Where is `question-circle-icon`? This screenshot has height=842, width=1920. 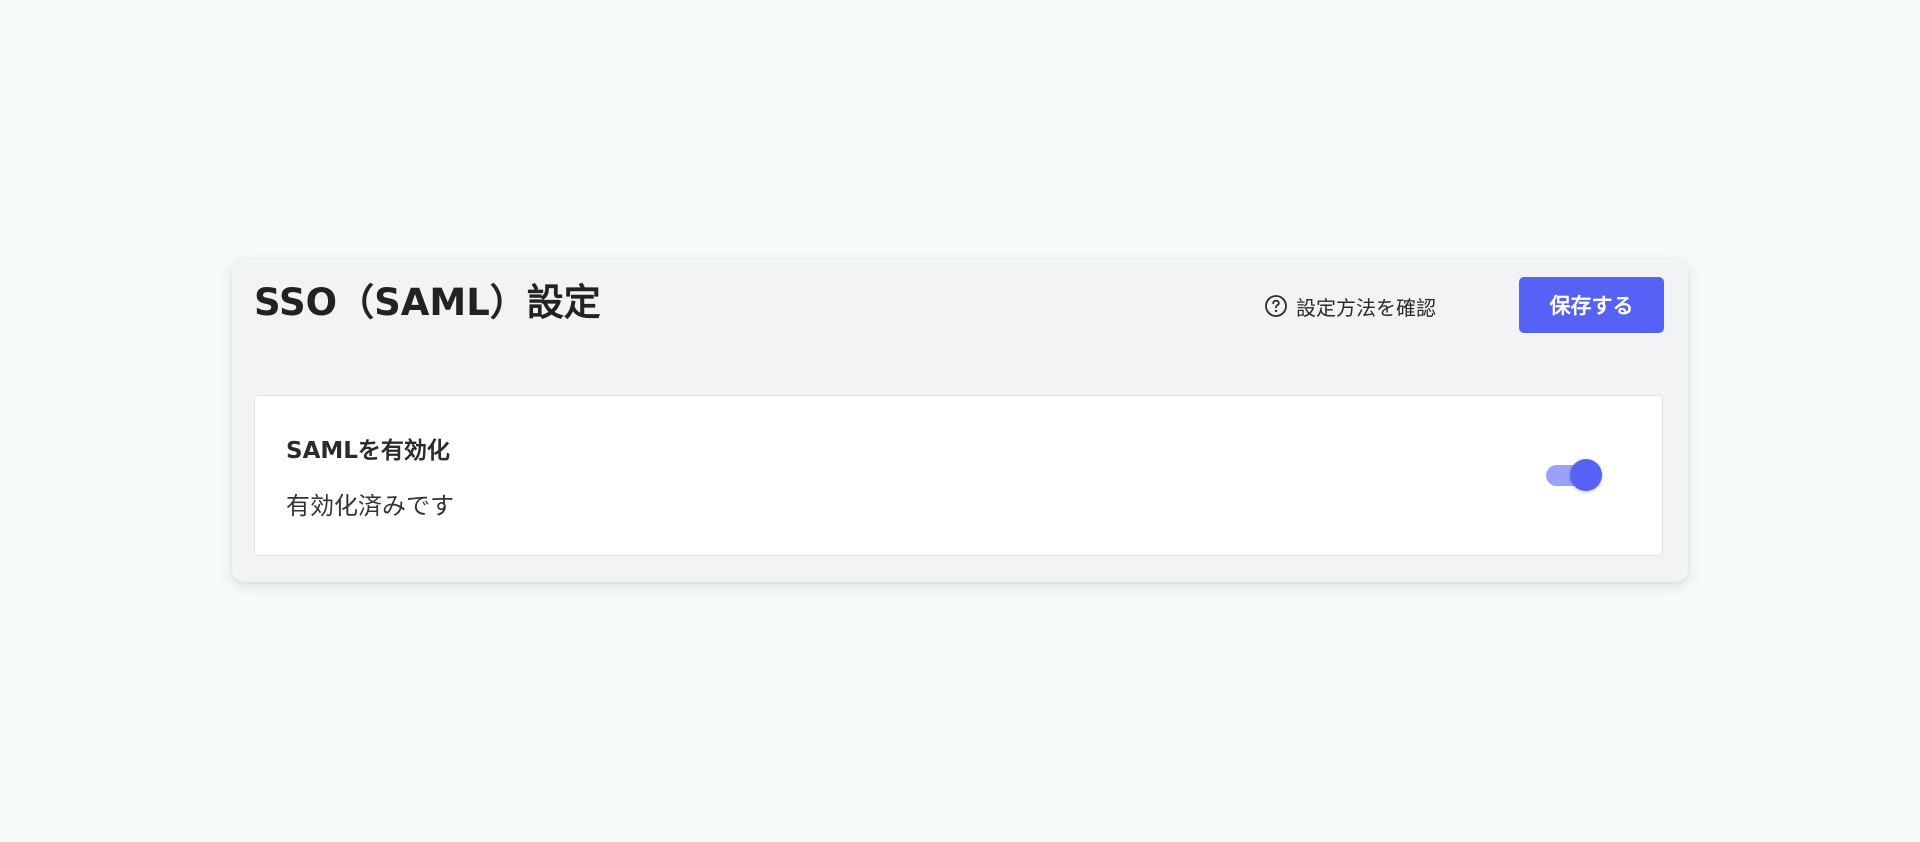
question-circle-icon is located at coordinates (1276, 306).